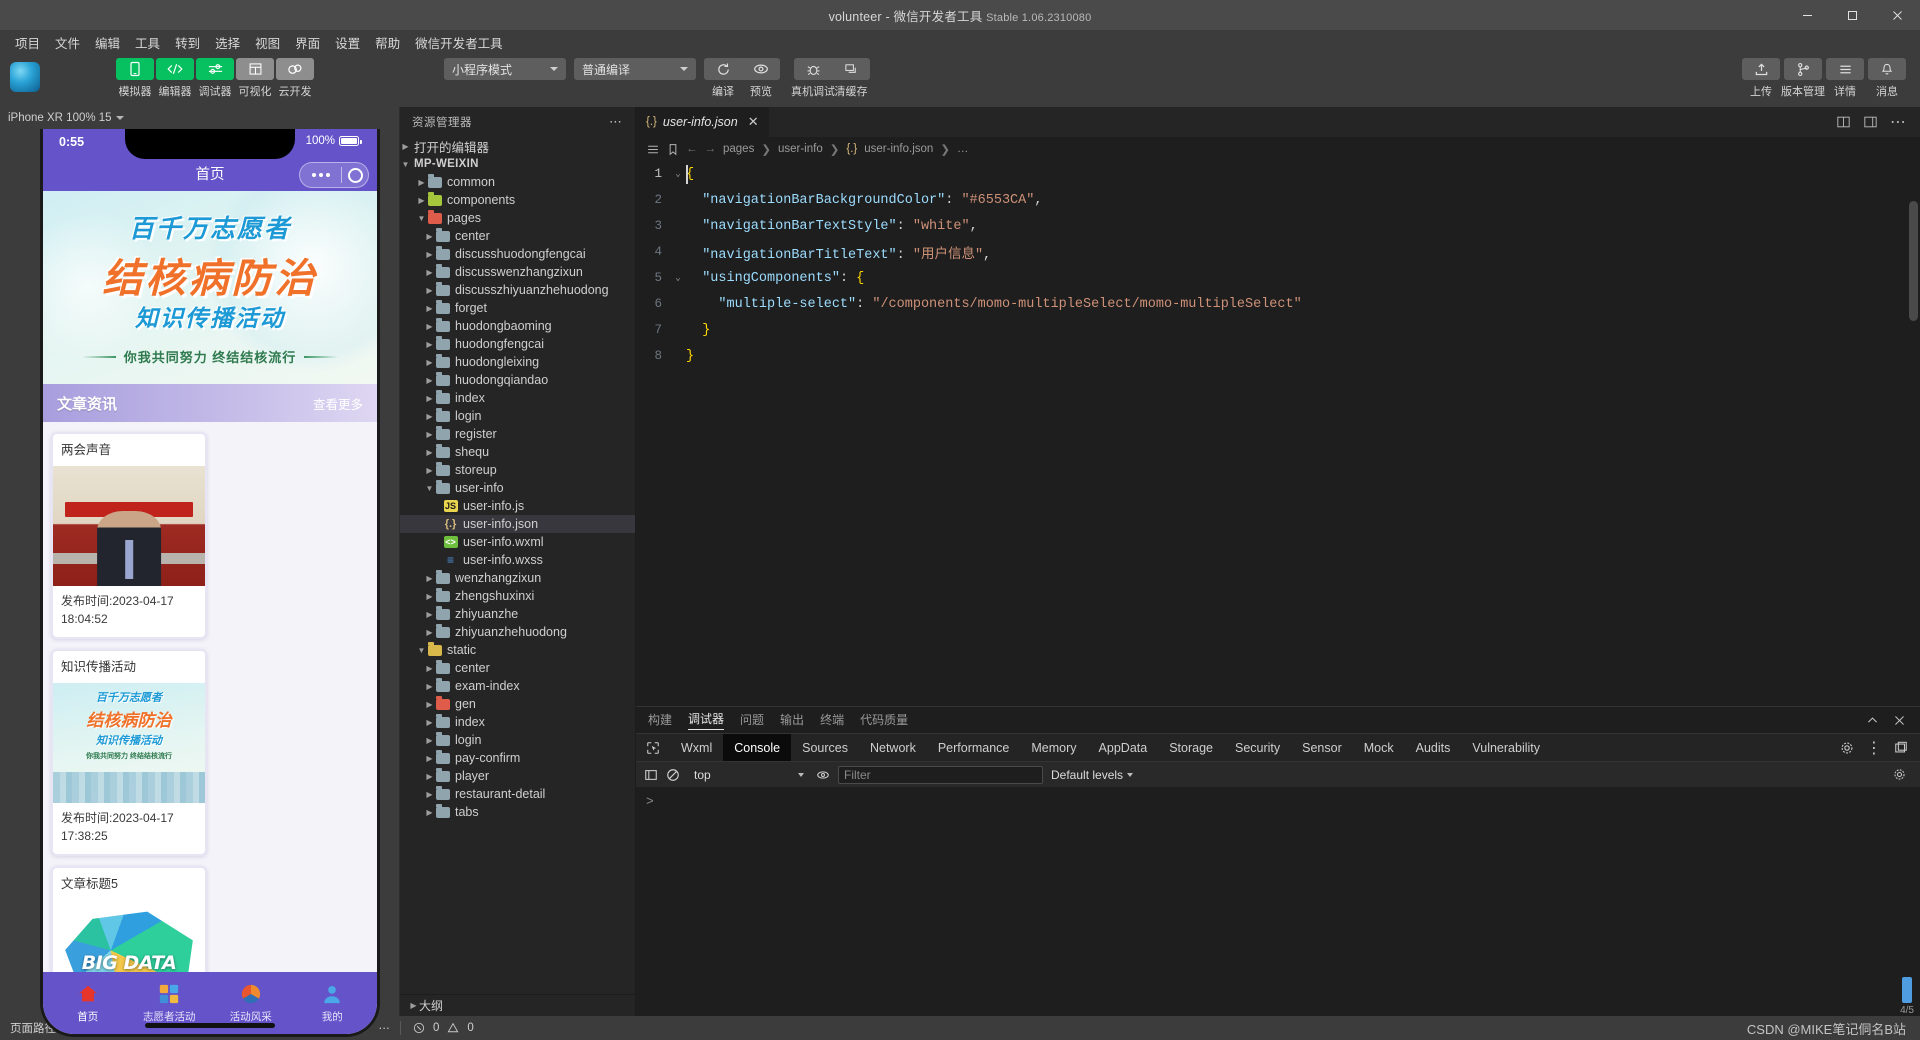 Image resolution: width=1920 pixels, height=1040 pixels. I want to click on menu-item-1: 文件, so click(67, 42).